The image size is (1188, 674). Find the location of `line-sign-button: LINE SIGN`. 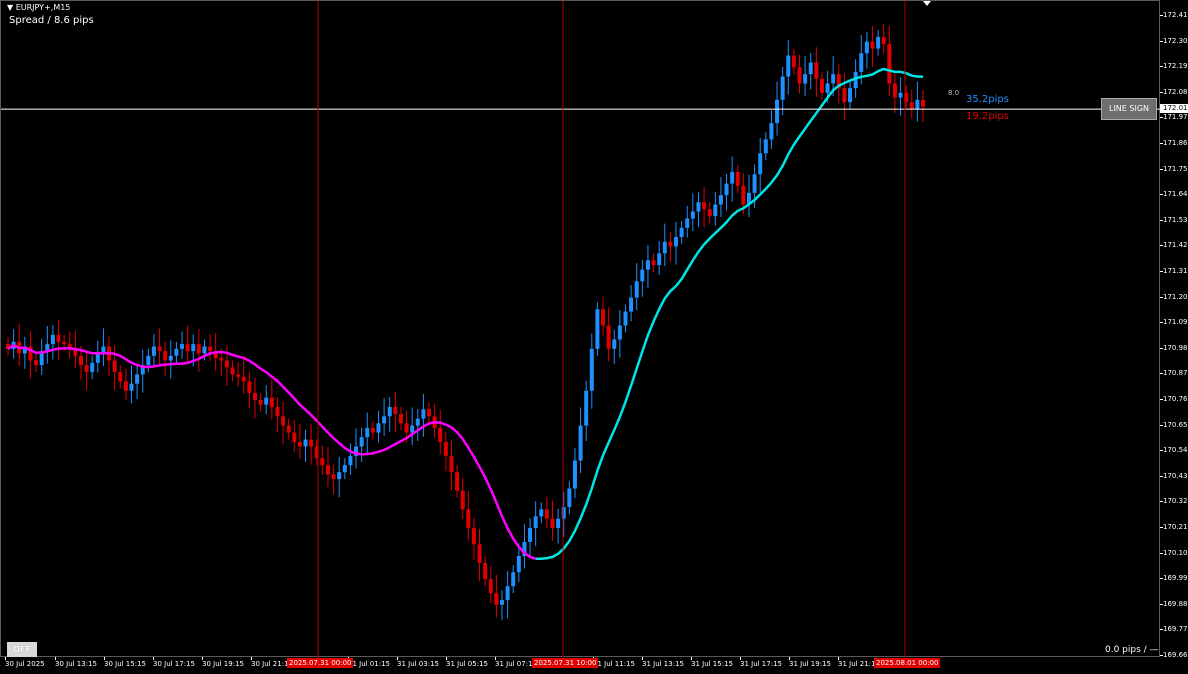

line-sign-button: LINE SIGN is located at coordinates (1129, 109).